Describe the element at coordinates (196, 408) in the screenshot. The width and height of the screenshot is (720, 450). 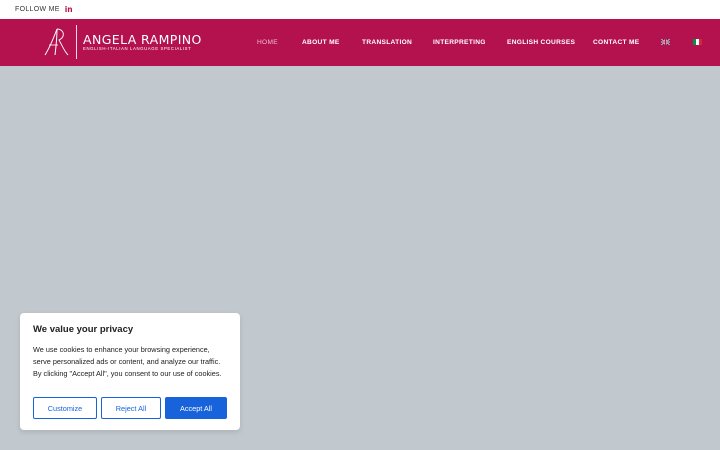
I see `accept-all-button: Accept All` at that location.